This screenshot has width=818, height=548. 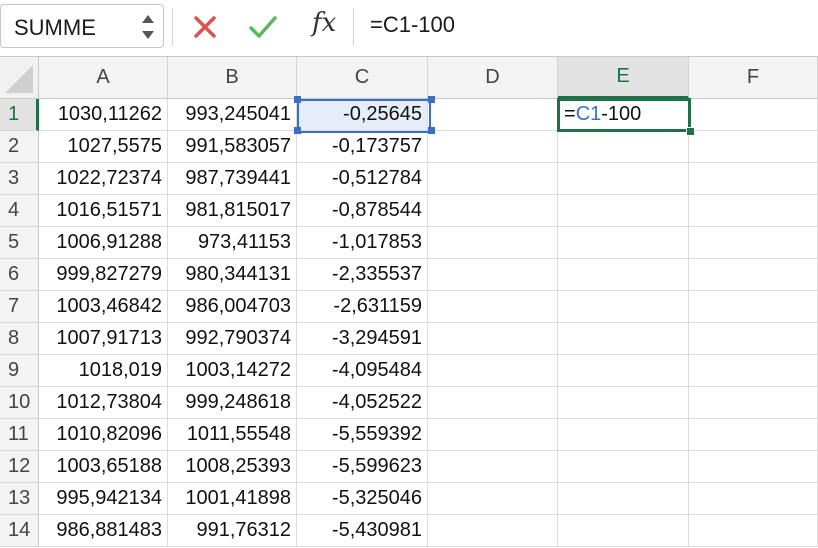 I want to click on cell-f10, so click(x=753, y=403).